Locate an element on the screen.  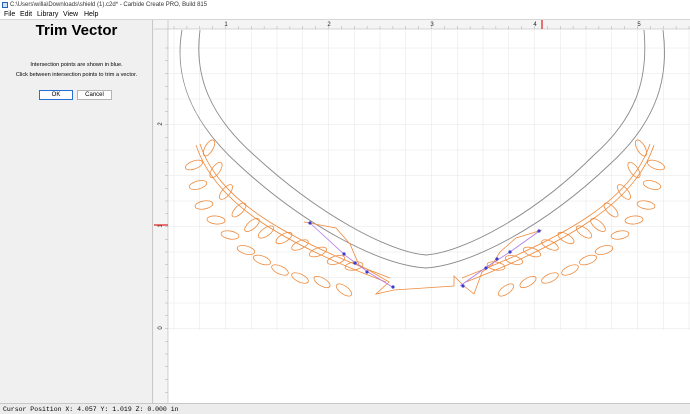
menu-help: Help is located at coordinates (91, 15).